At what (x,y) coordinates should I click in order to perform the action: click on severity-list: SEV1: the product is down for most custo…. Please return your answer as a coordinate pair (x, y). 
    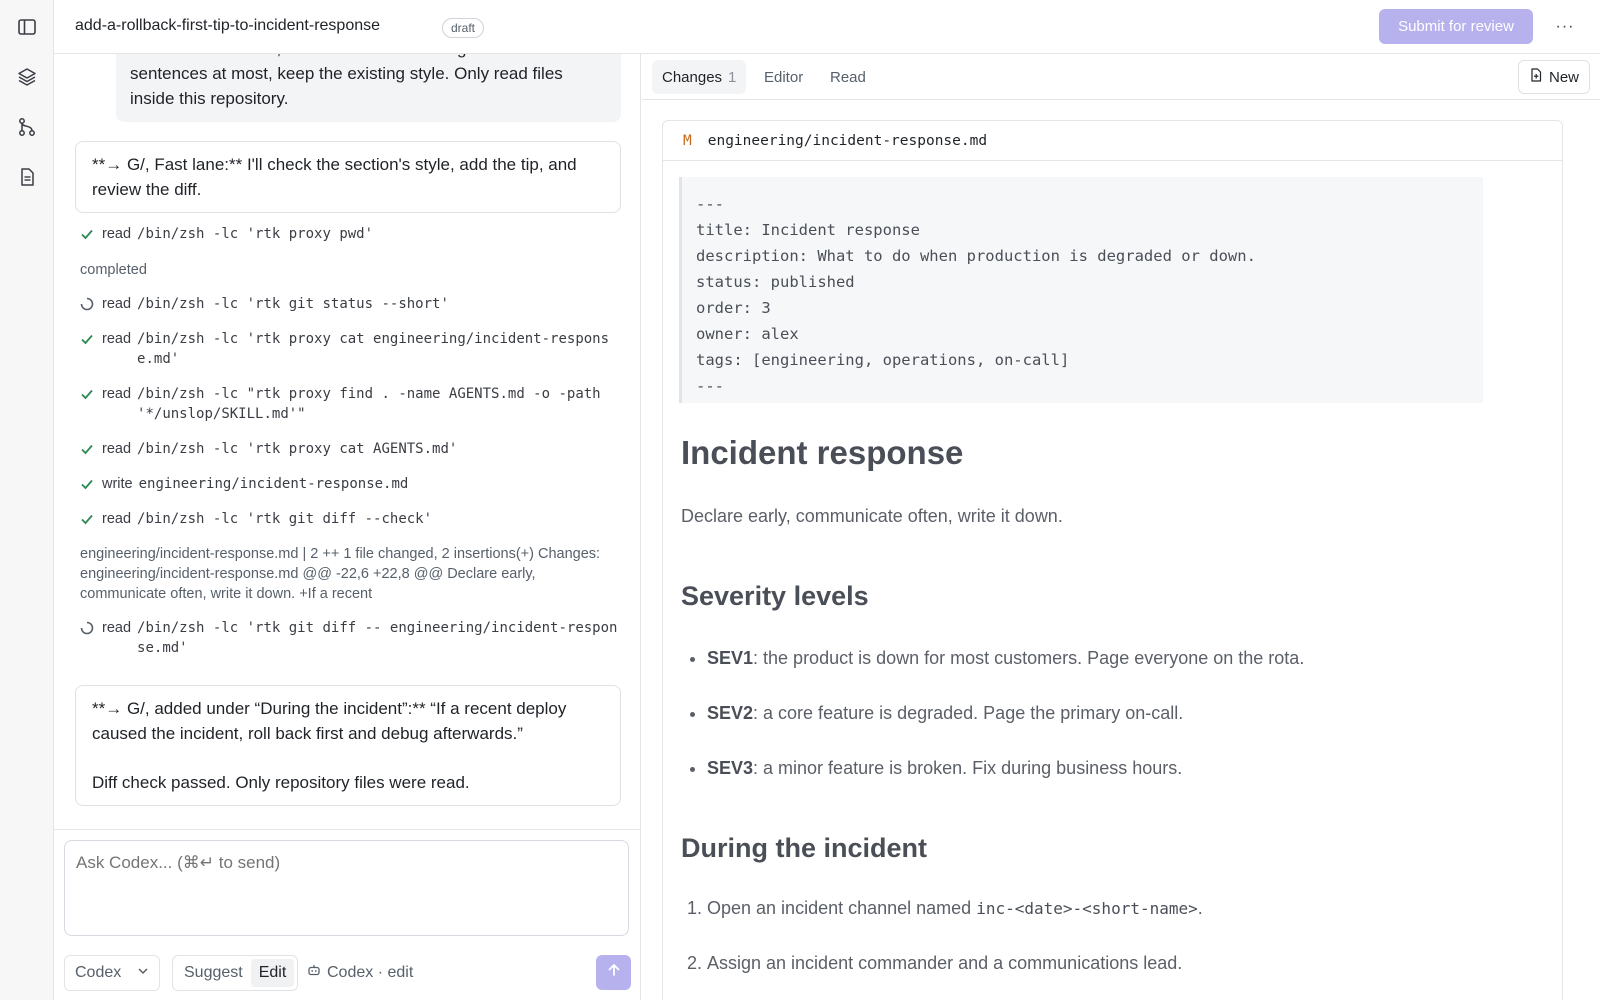
    Looking at the image, I should click on (1111, 713).